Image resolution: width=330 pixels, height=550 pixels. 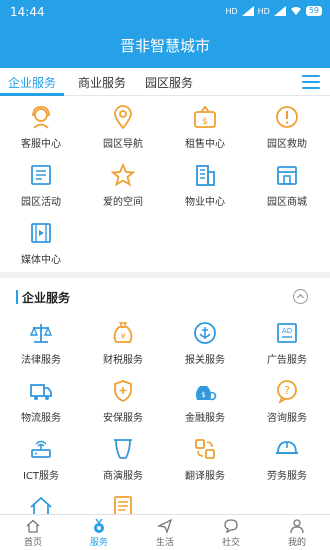 I want to click on section-header: 企业服务, so click(x=165, y=297).